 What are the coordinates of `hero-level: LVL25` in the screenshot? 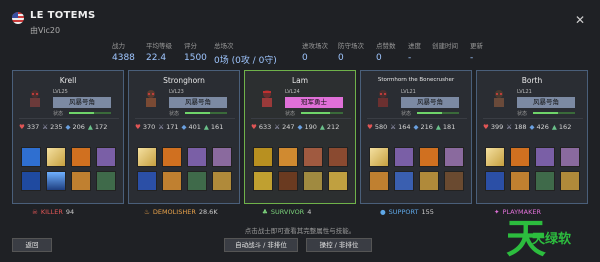 It's located at (60, 92).